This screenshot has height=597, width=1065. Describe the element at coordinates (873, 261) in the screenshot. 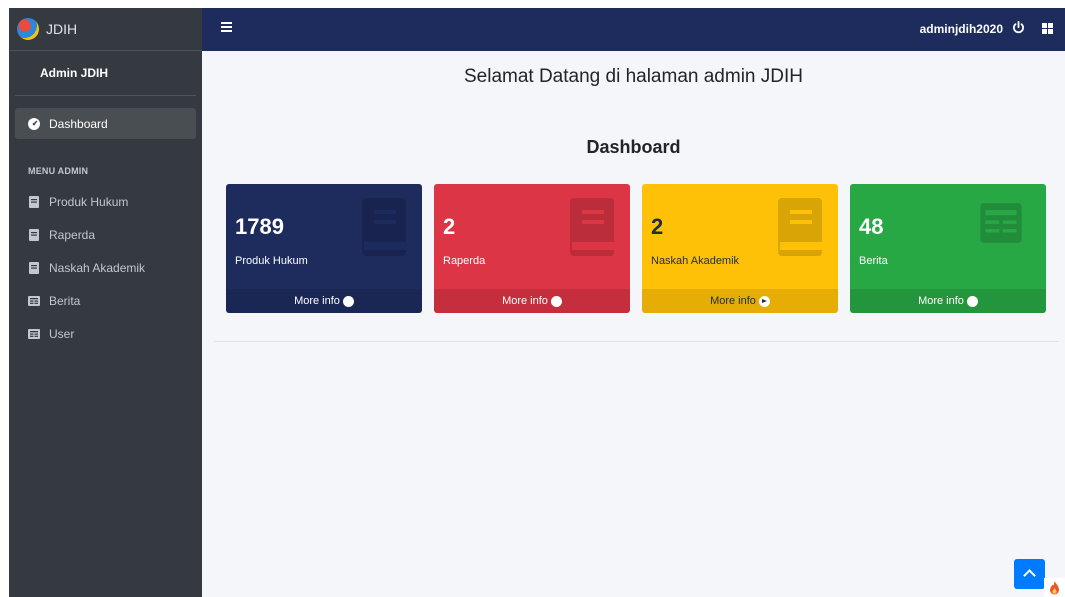

I see `box-label: Berita` at that location.